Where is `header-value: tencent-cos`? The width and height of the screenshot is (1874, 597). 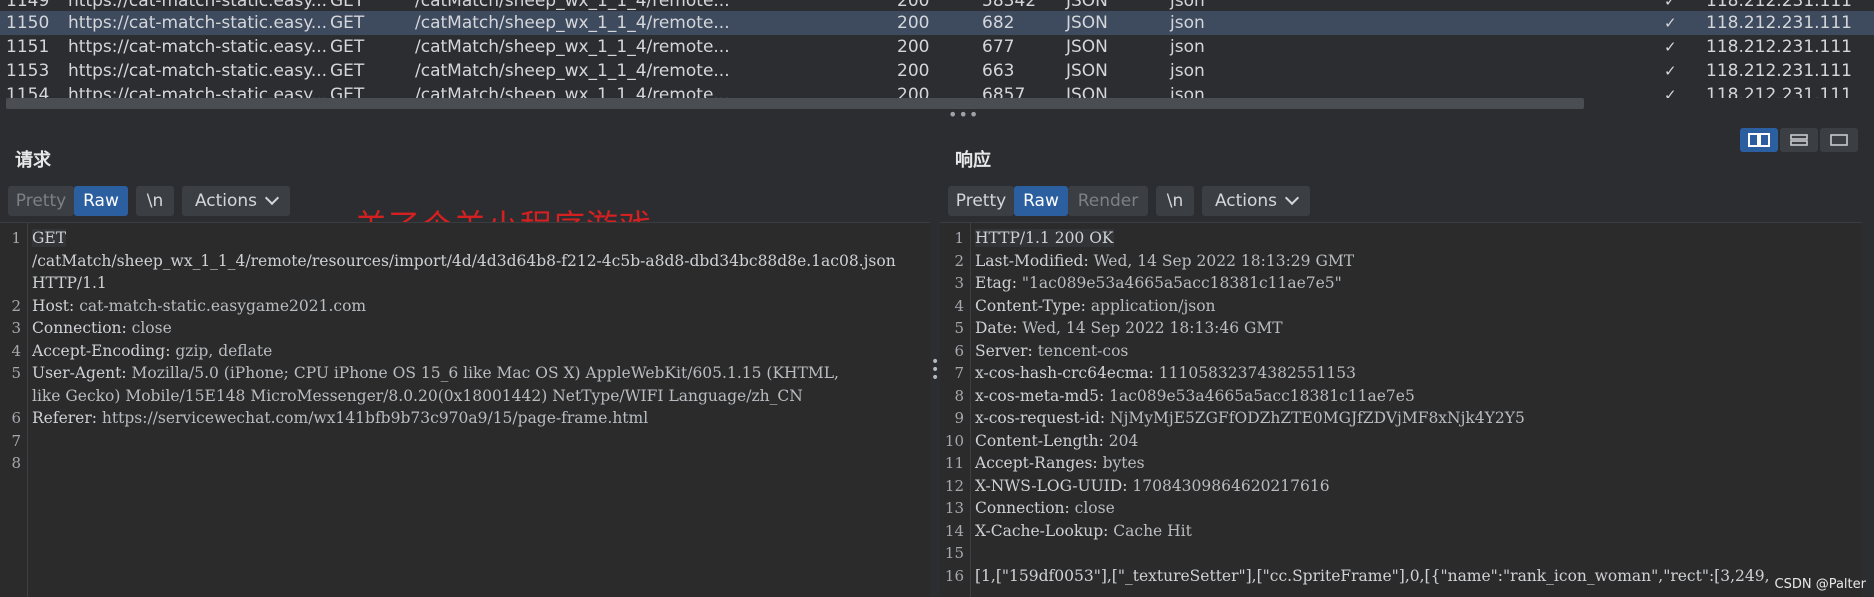 header-value: tencent-cos is located at coordinates (1083, 350).